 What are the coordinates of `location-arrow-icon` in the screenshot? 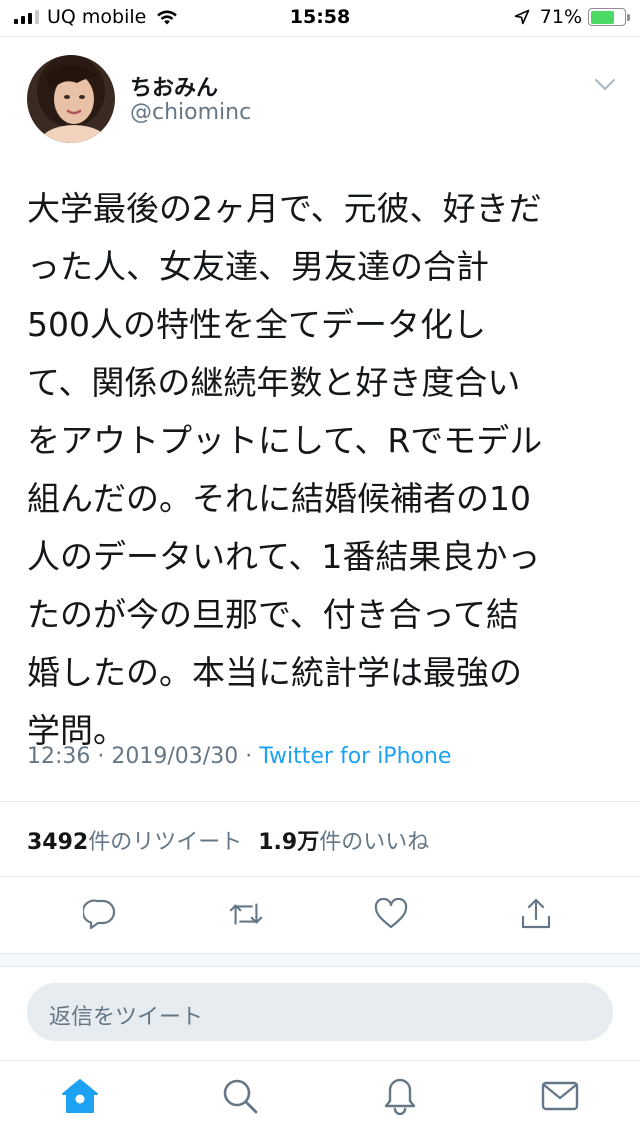 It's located at (522, 17).